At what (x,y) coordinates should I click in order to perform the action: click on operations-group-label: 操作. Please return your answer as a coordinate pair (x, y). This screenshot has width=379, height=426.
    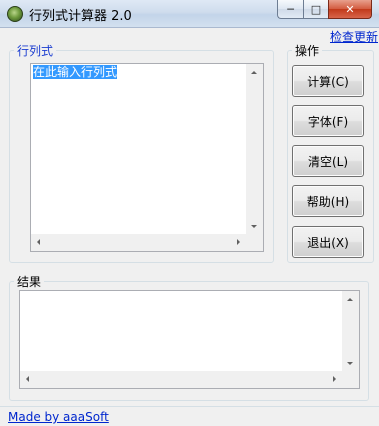
    Looking at the image, I should click on (307, 50).